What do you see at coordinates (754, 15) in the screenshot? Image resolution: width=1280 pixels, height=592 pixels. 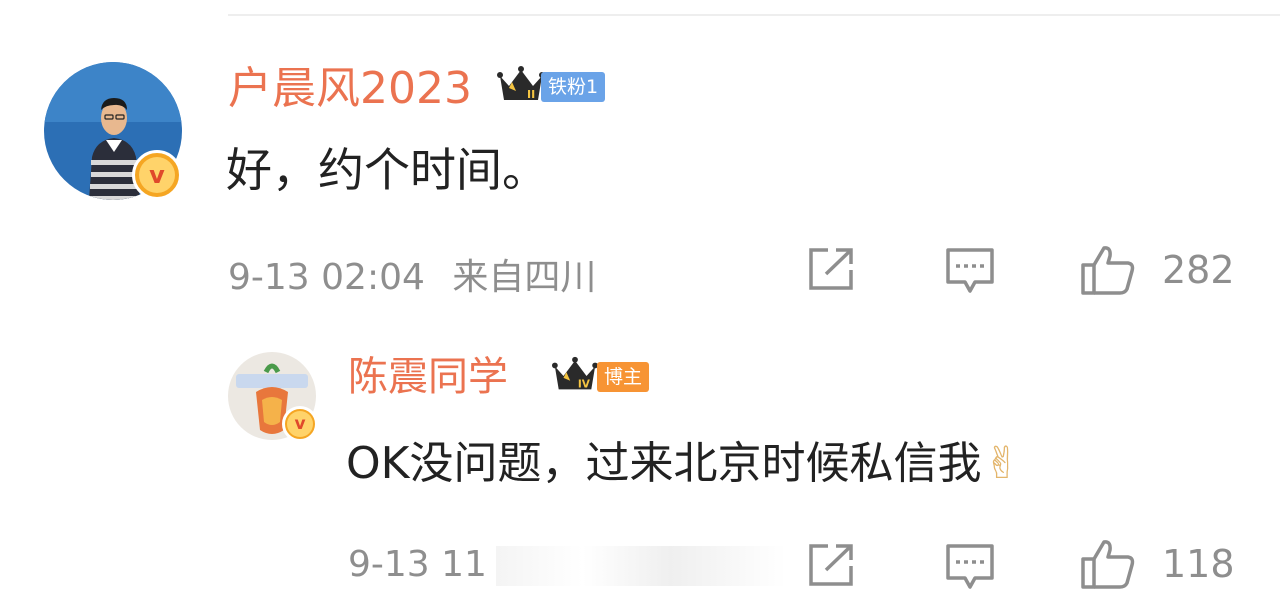 I see `top-divider` at bounding box center [754, 15].